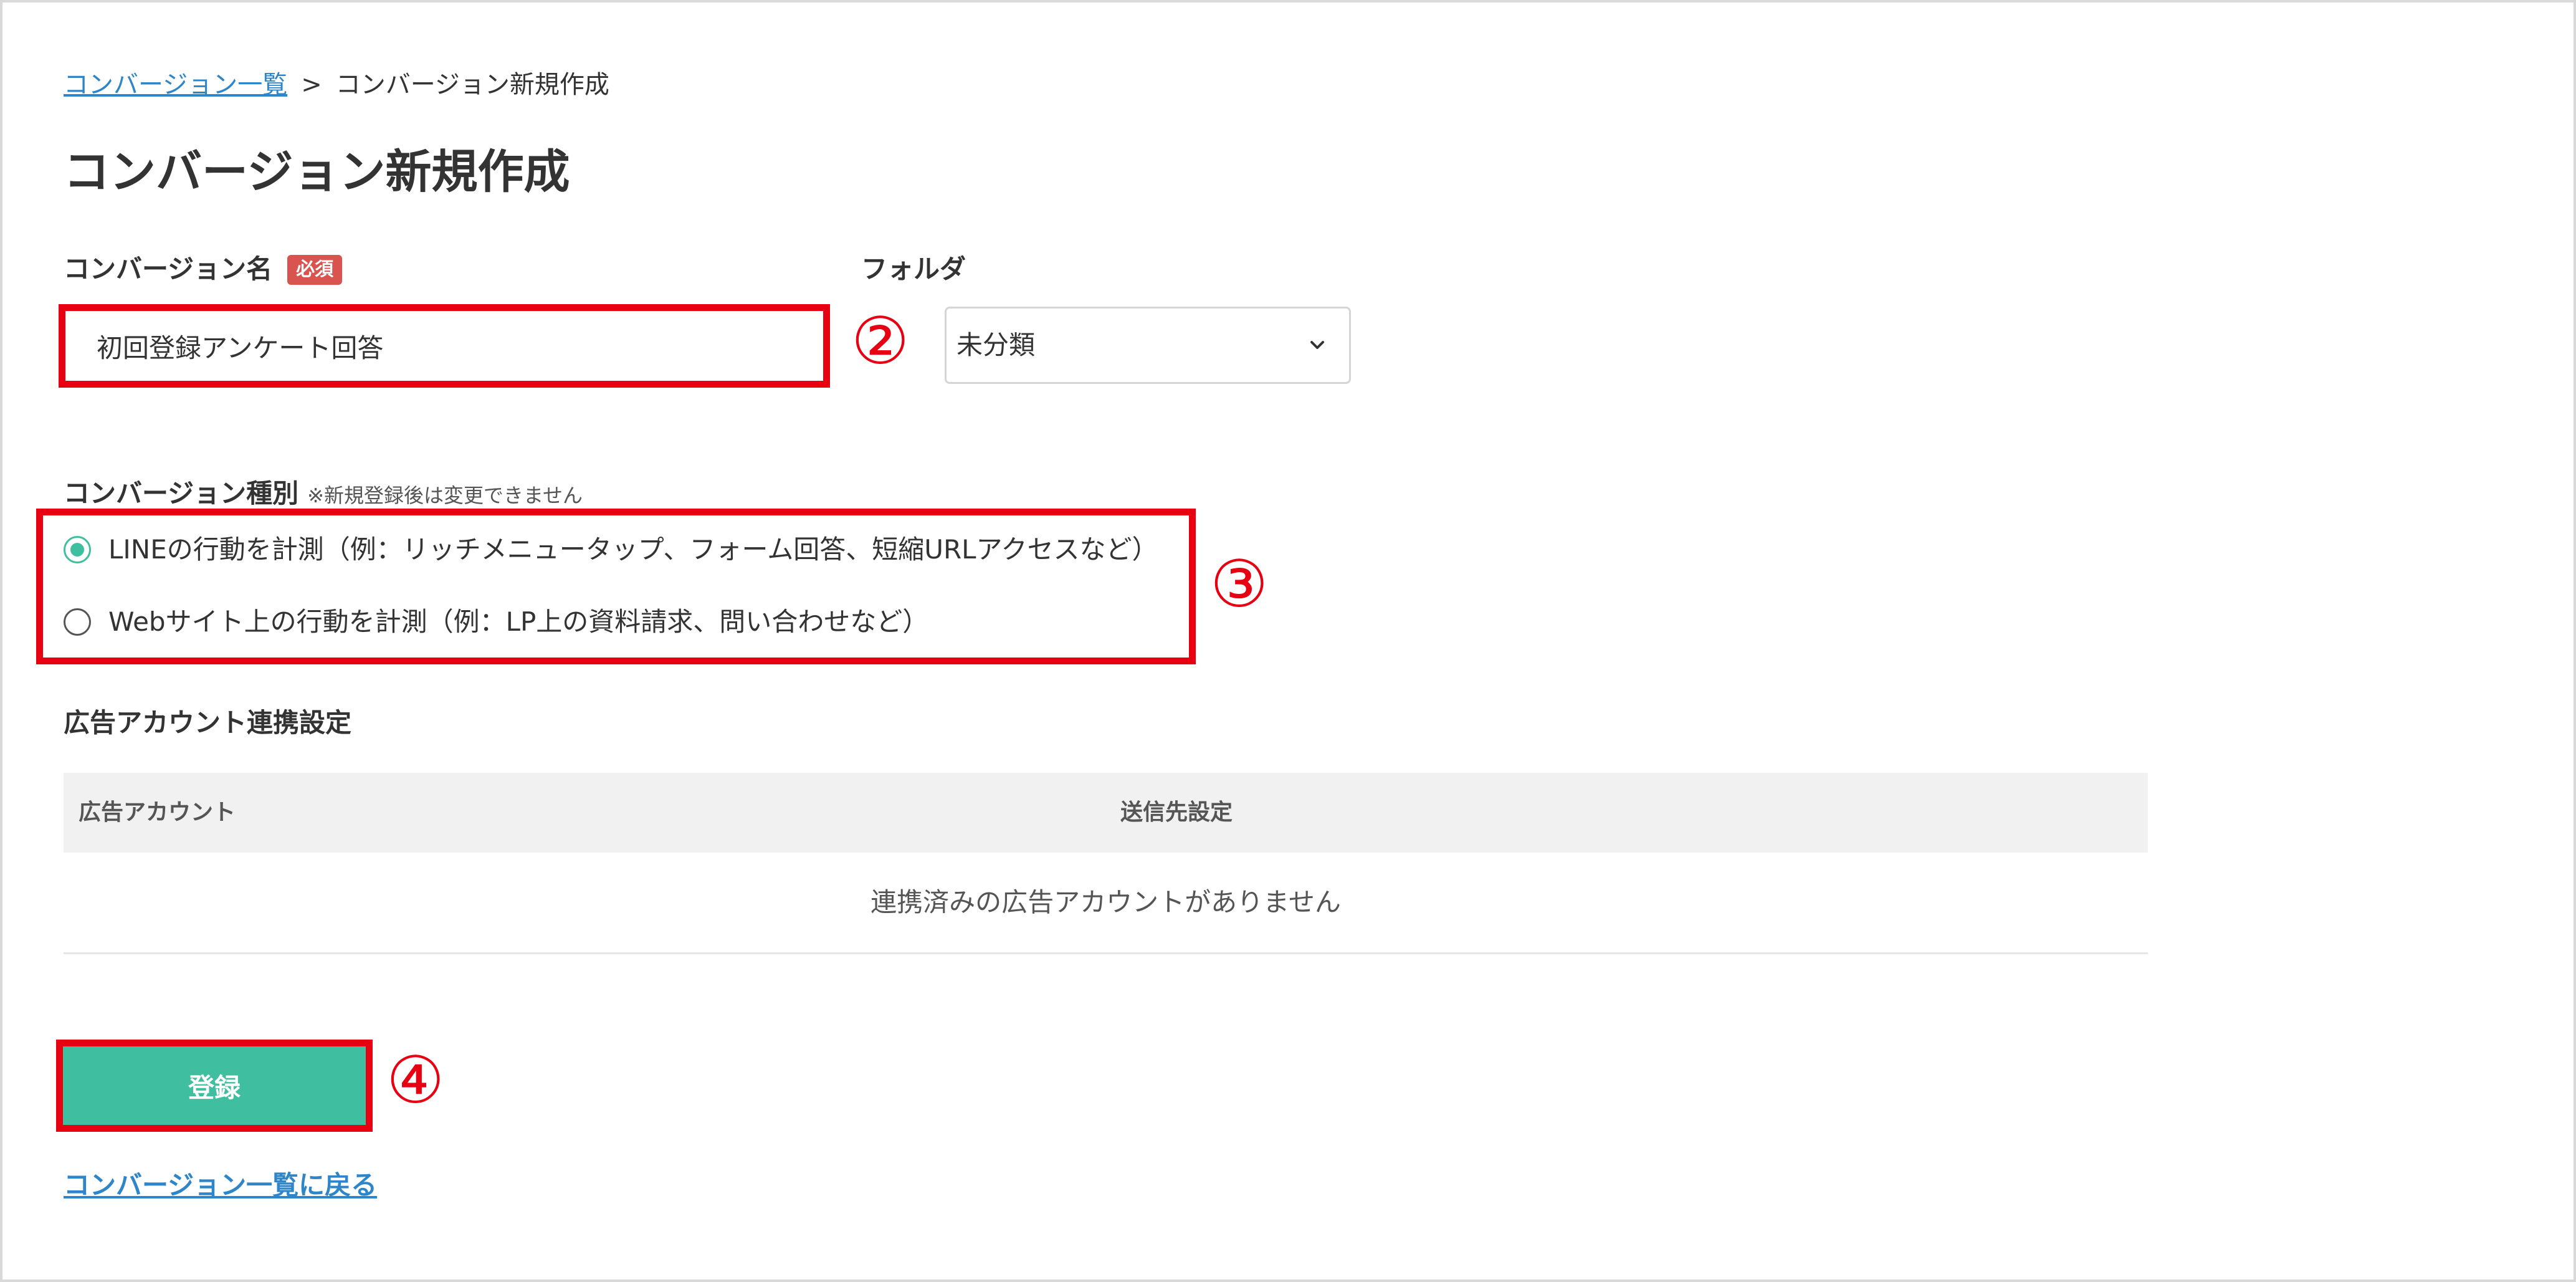  Describe the element at coordinates (317, 172) in the screenshot. I see `page-title: コンバージョン新規作成` at that location.